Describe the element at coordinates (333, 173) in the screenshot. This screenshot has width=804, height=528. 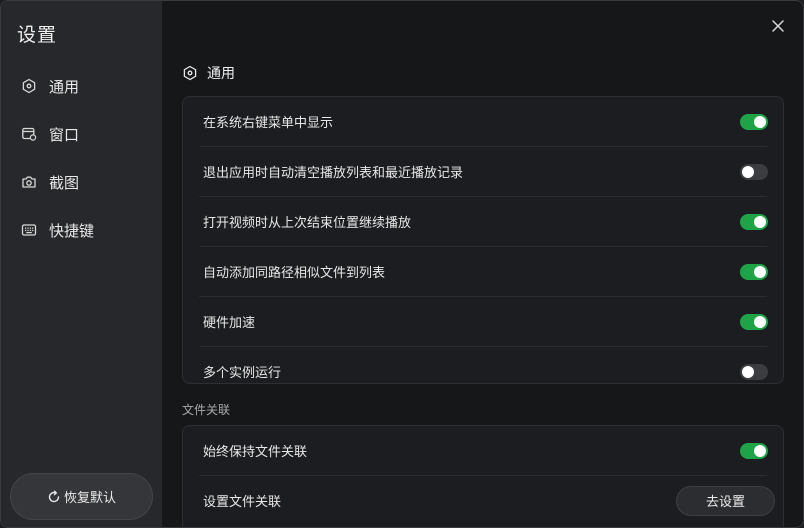
I see `setting-label: 退出应用时自动清空播放列表和最近播放记录` at that location.